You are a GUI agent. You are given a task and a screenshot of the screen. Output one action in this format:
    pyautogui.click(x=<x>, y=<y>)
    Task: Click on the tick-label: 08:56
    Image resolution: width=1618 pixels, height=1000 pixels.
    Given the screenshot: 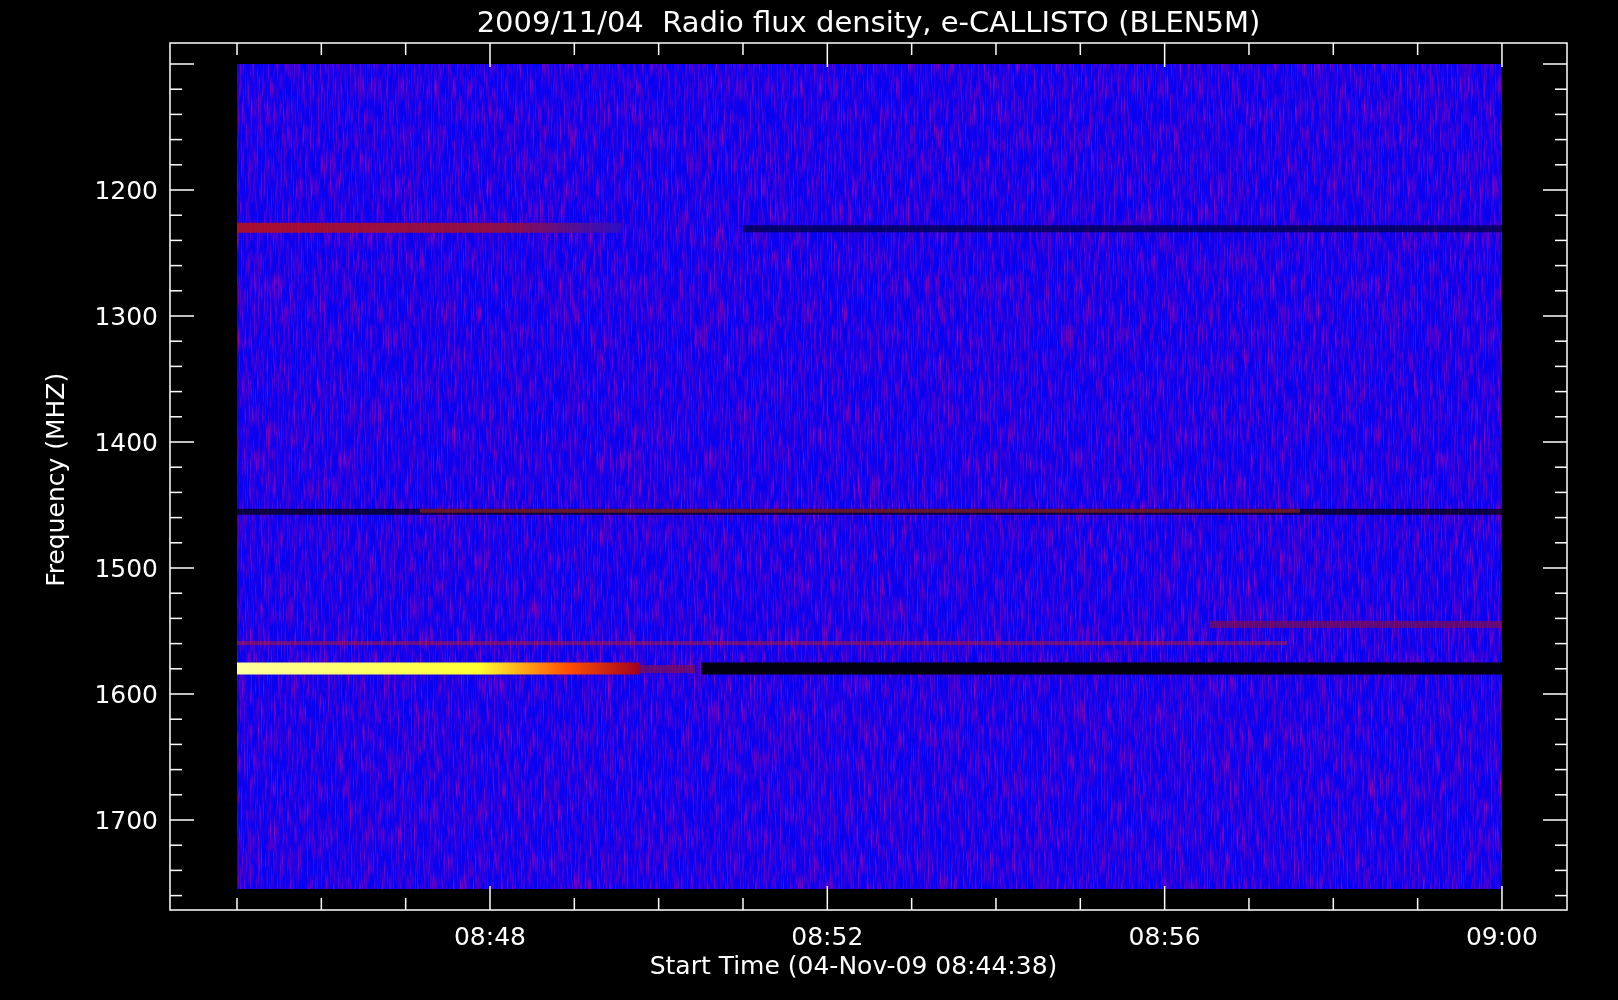 What is the action you would take?
    pyautogui.click(x=1164, y=936)
    